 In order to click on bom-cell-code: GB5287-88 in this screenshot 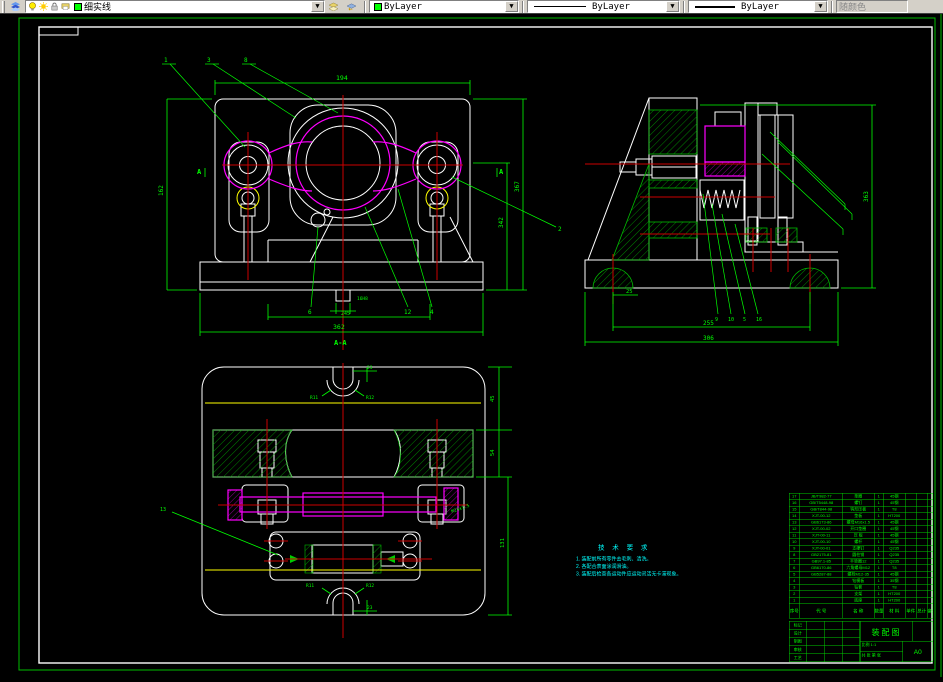, I will do `click(821, 574)`.